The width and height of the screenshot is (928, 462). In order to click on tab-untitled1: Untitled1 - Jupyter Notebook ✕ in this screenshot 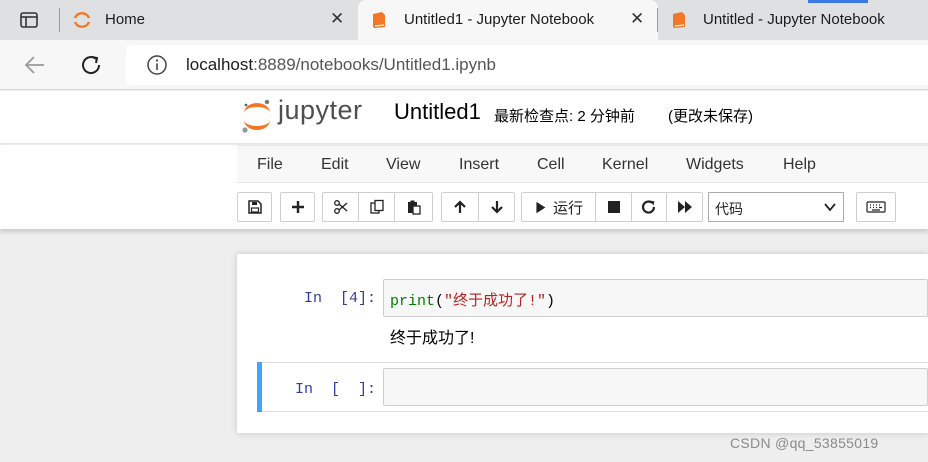, I will do `click(508, 20)`.